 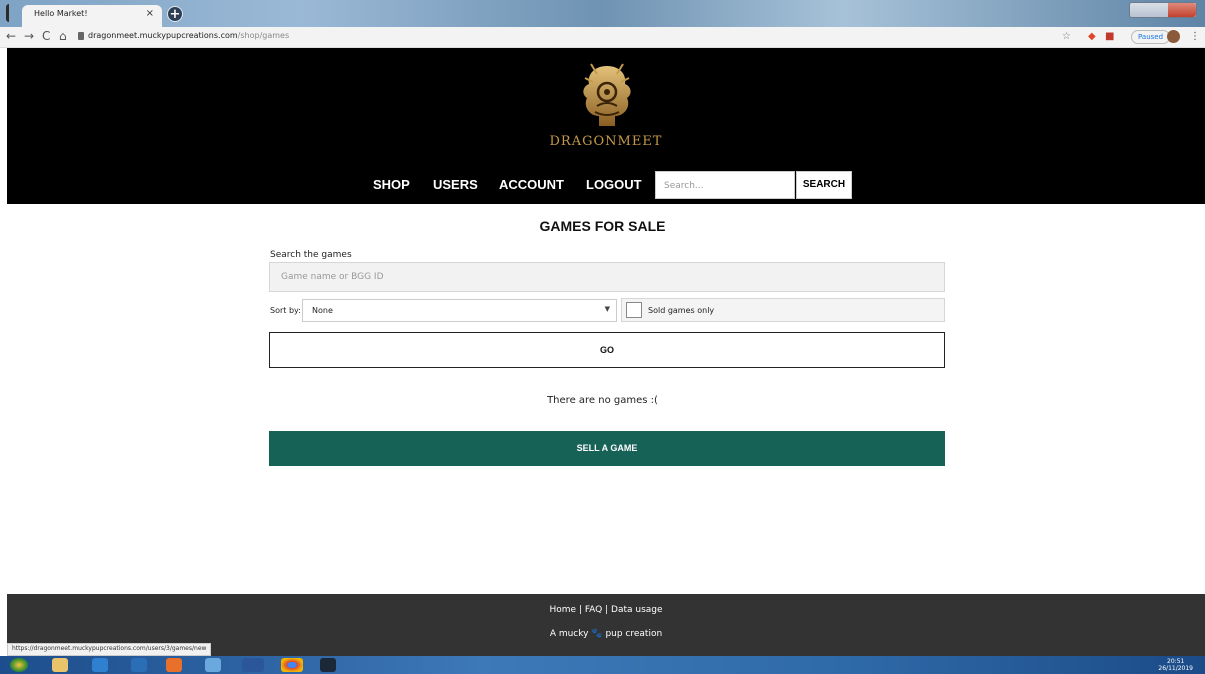 I want to click on window-controls, so click(x=1163, y=10).